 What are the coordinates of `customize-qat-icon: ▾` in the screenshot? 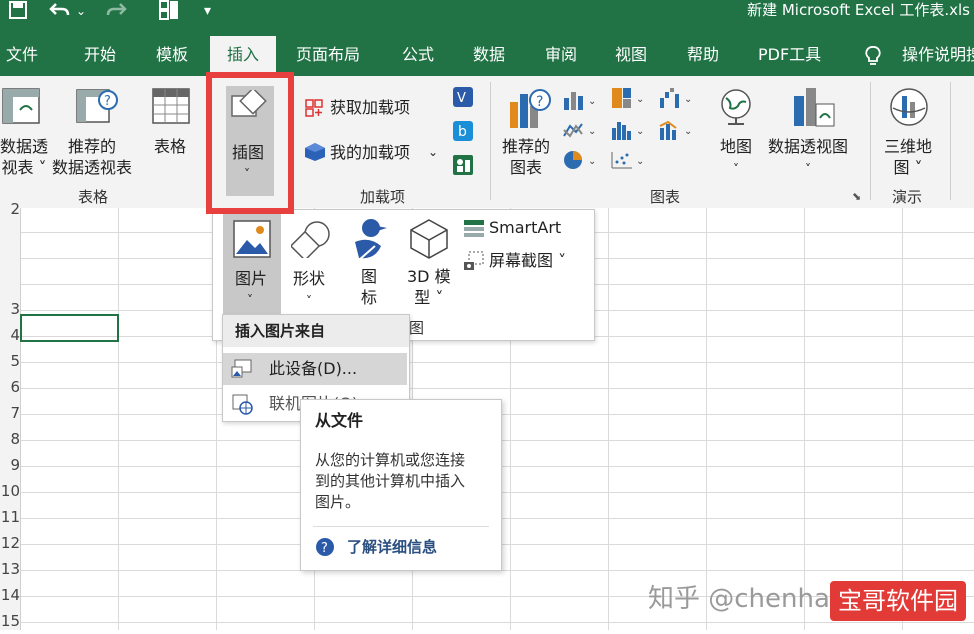 It's located at (207, 11).